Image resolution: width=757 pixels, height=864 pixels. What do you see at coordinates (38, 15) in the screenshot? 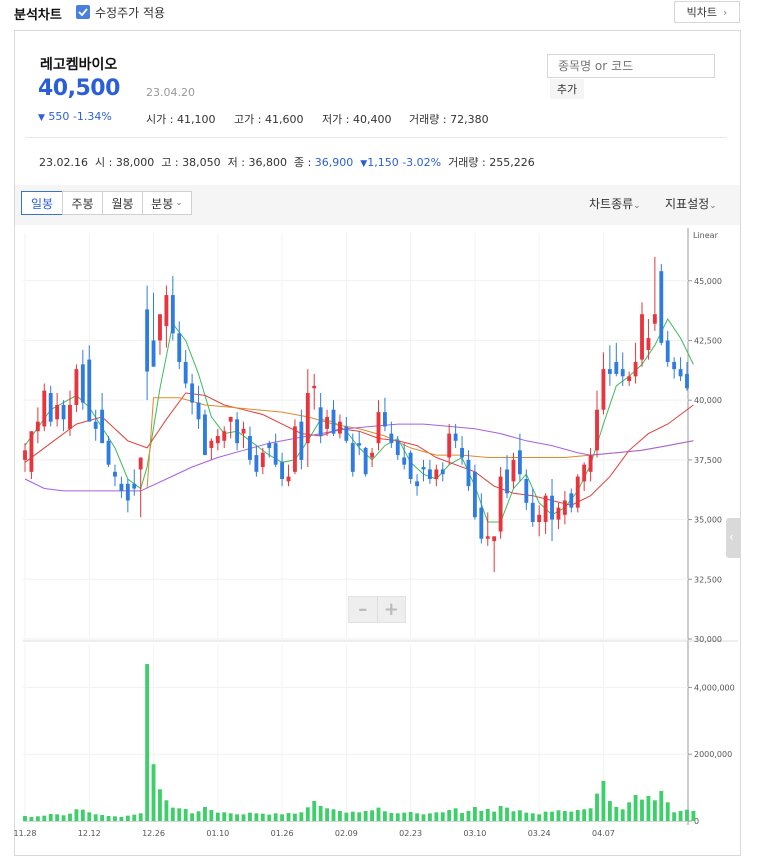
I see `page-title: 분석차트` at bounding box center [38, 15].